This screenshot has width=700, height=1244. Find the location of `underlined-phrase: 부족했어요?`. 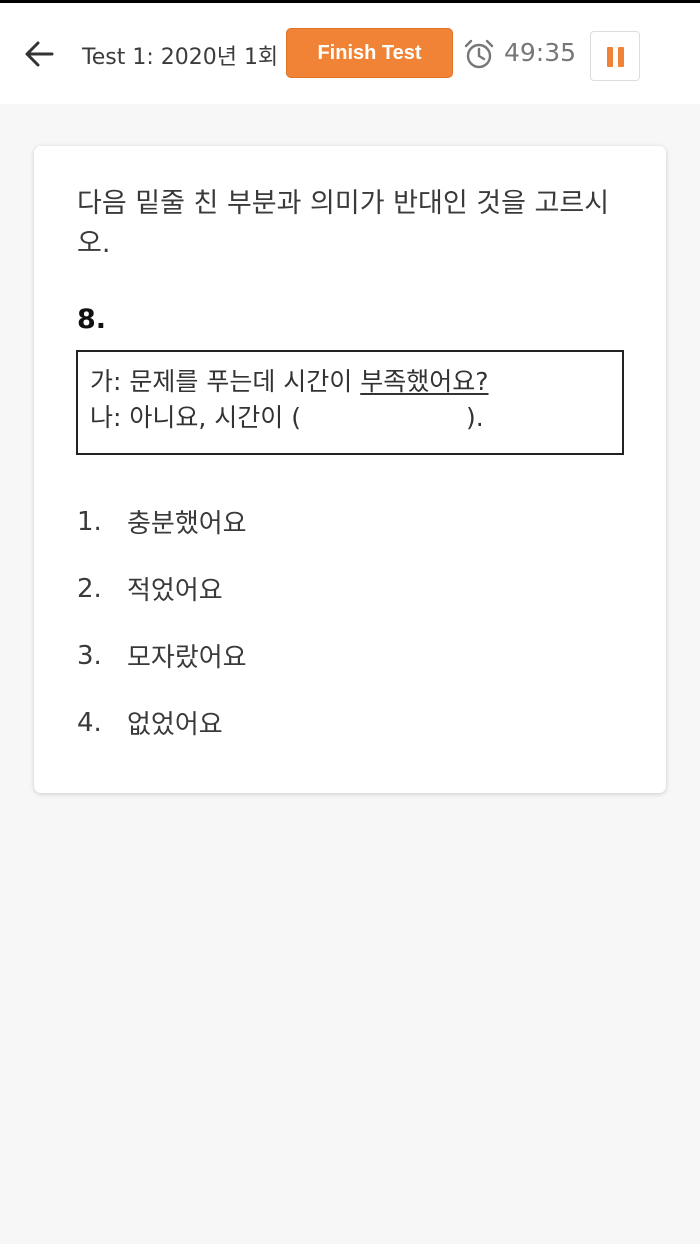

underlined-phrase: 부족했어요? is located at coordinates (424, 381).